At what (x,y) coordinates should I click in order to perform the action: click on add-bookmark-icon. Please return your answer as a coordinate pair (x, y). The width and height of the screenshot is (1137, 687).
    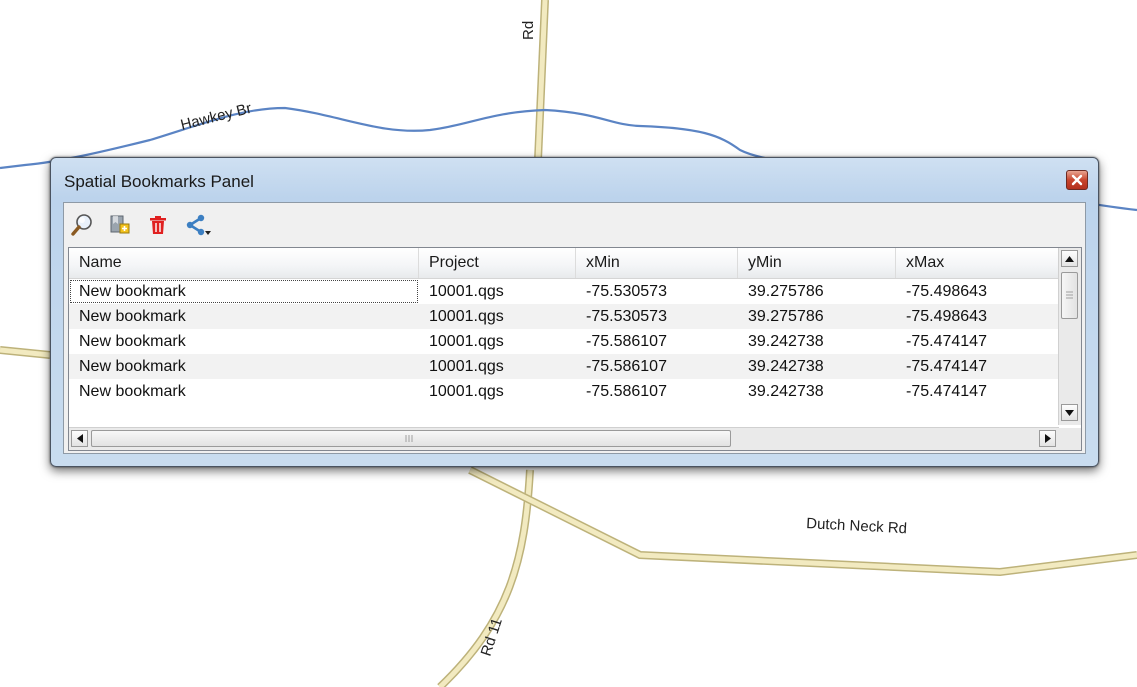
    Looking at the image, I should click on (120, 224).